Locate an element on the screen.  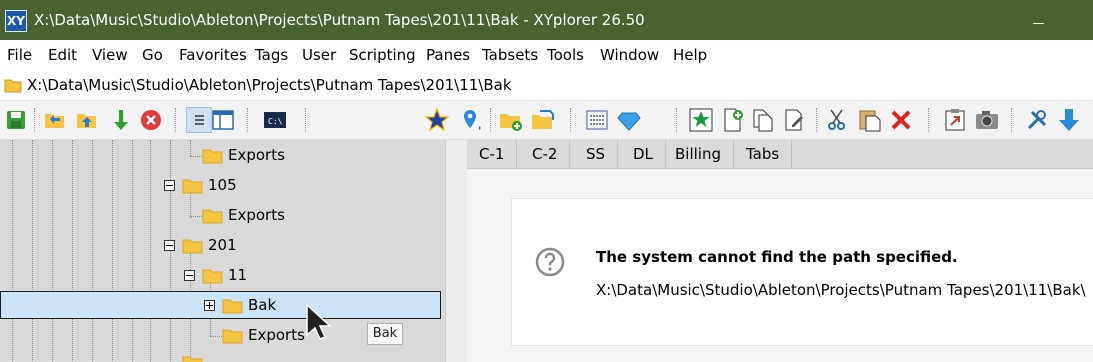
gem-icon is located at coordinates (629, 120).